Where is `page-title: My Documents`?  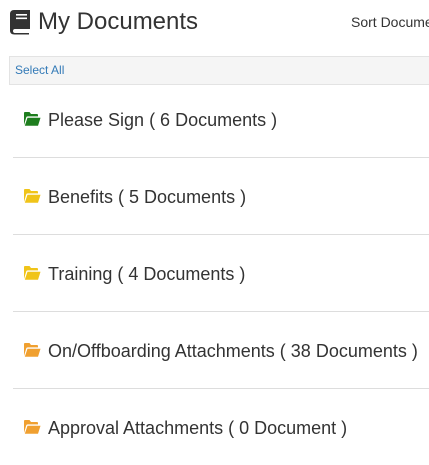 page-title: My Documents is located at coordinates (118, 21).